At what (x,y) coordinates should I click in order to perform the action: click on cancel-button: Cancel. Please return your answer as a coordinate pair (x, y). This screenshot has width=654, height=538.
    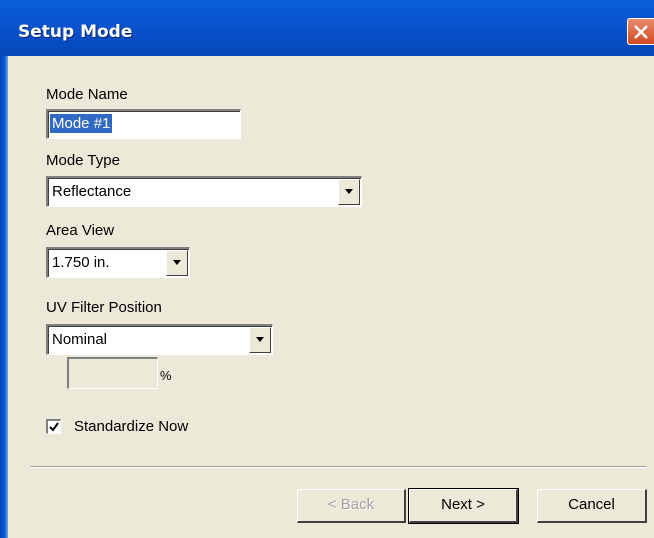
    Looking at the image, I should click on (592, 506).